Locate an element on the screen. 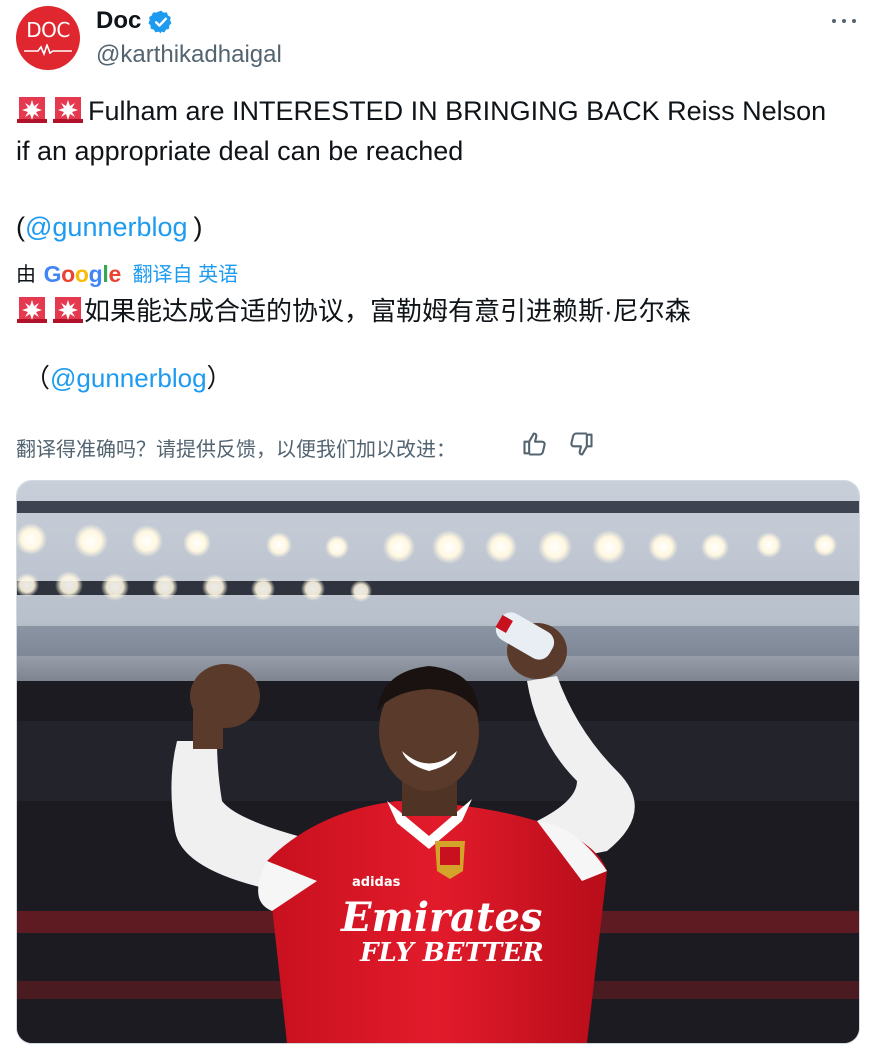 The image size is (880, 1057). translated-text-line-1: 如果能达成合适的协议，富勒姆有意引进赖斯·尼尔森 is located at coordinates (353, 309).